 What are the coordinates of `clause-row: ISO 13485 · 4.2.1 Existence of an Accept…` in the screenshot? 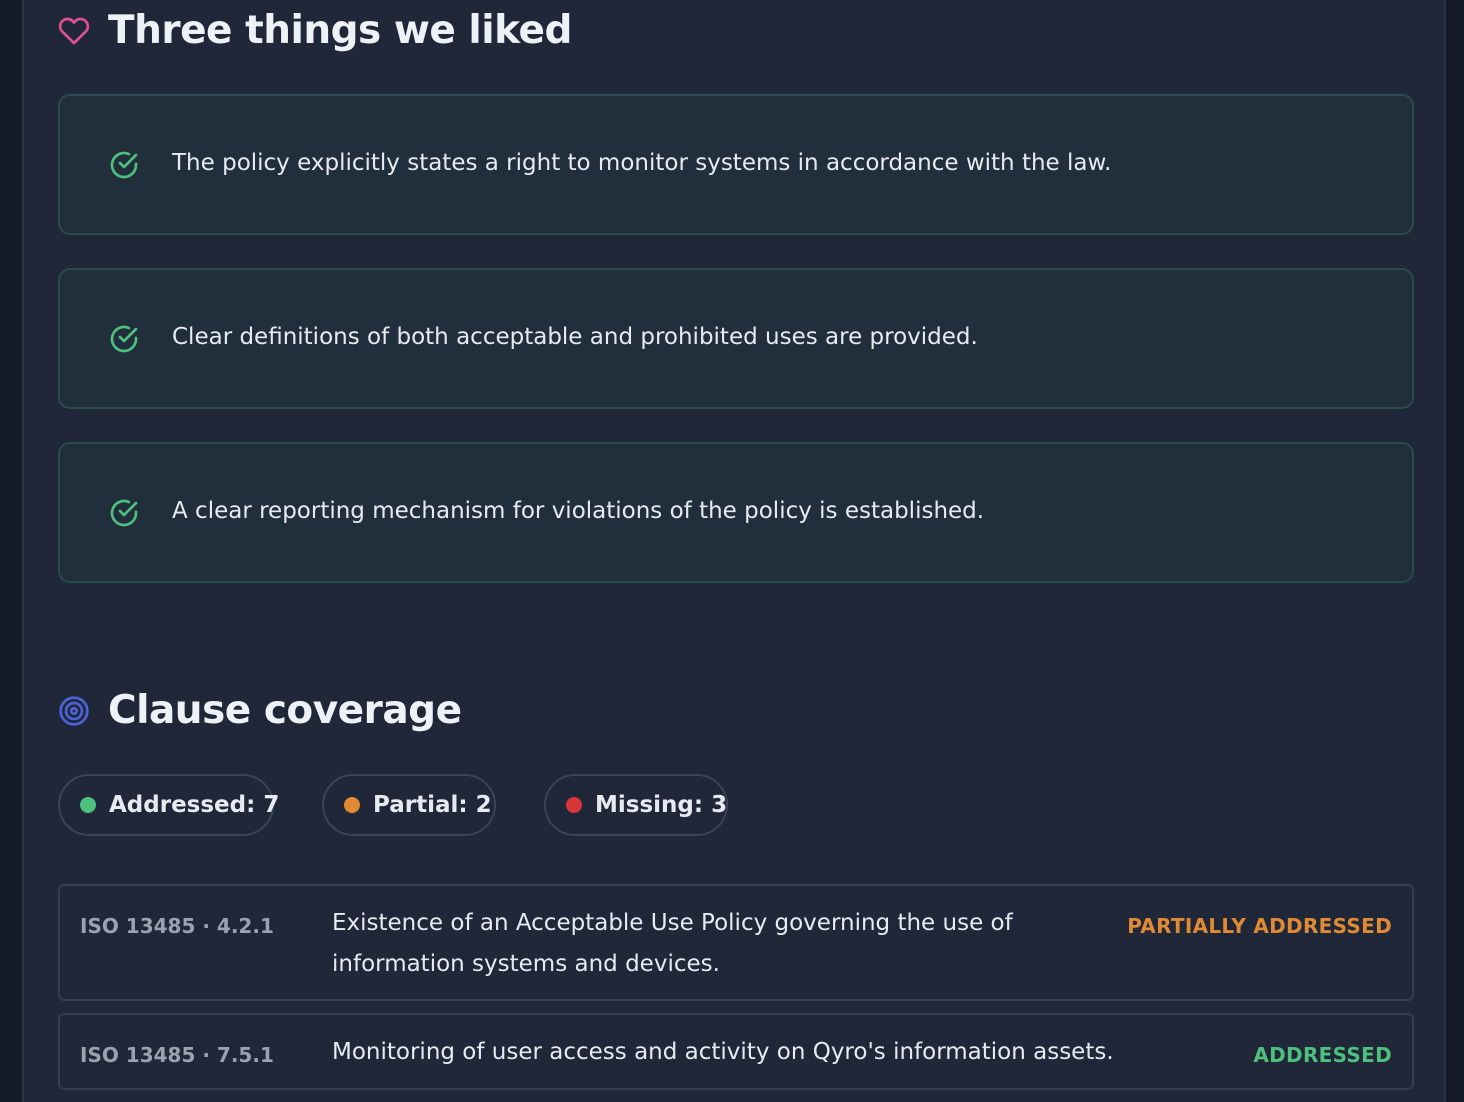 It's located at (736, 942).